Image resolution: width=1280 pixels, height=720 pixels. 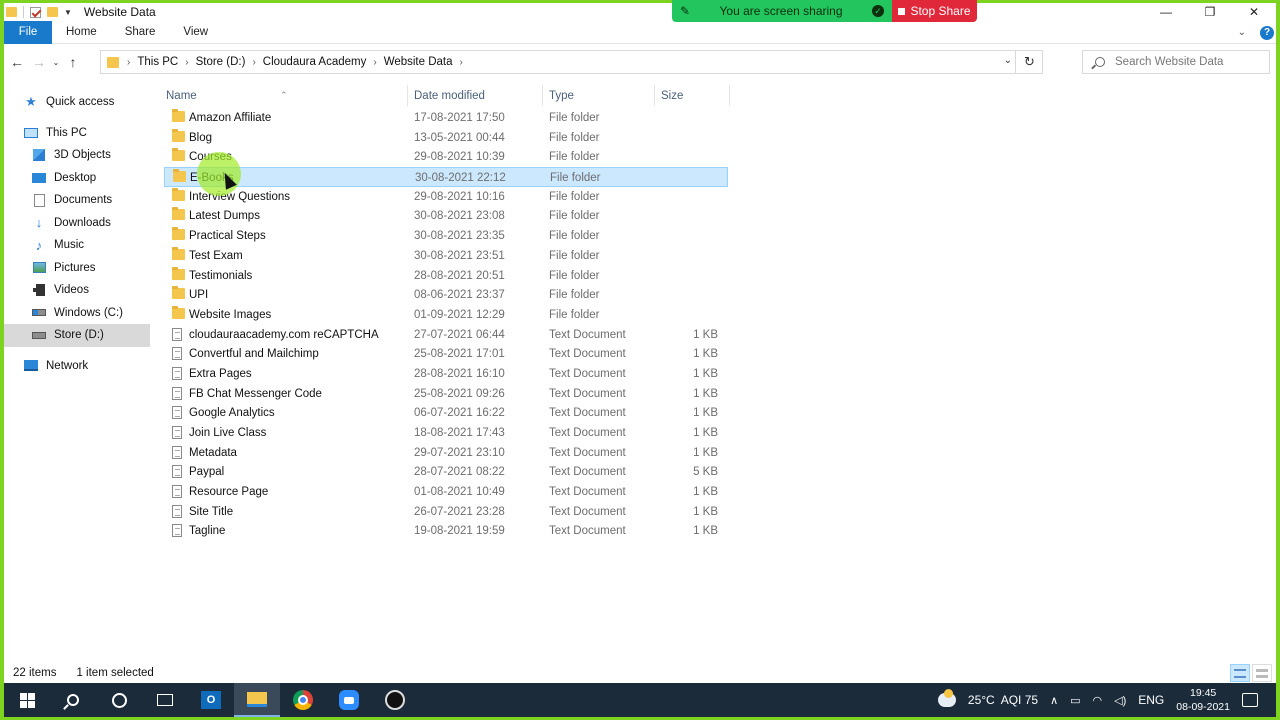 I want to click on file-name: Extra Pages, so click(x=220, y=373).